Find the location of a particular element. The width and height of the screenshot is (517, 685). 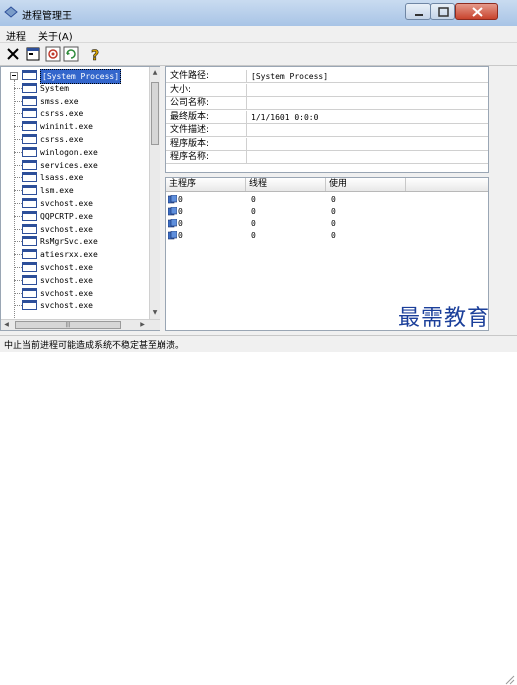

menu-about: 关于(A) is located at coordinates (55, 35).